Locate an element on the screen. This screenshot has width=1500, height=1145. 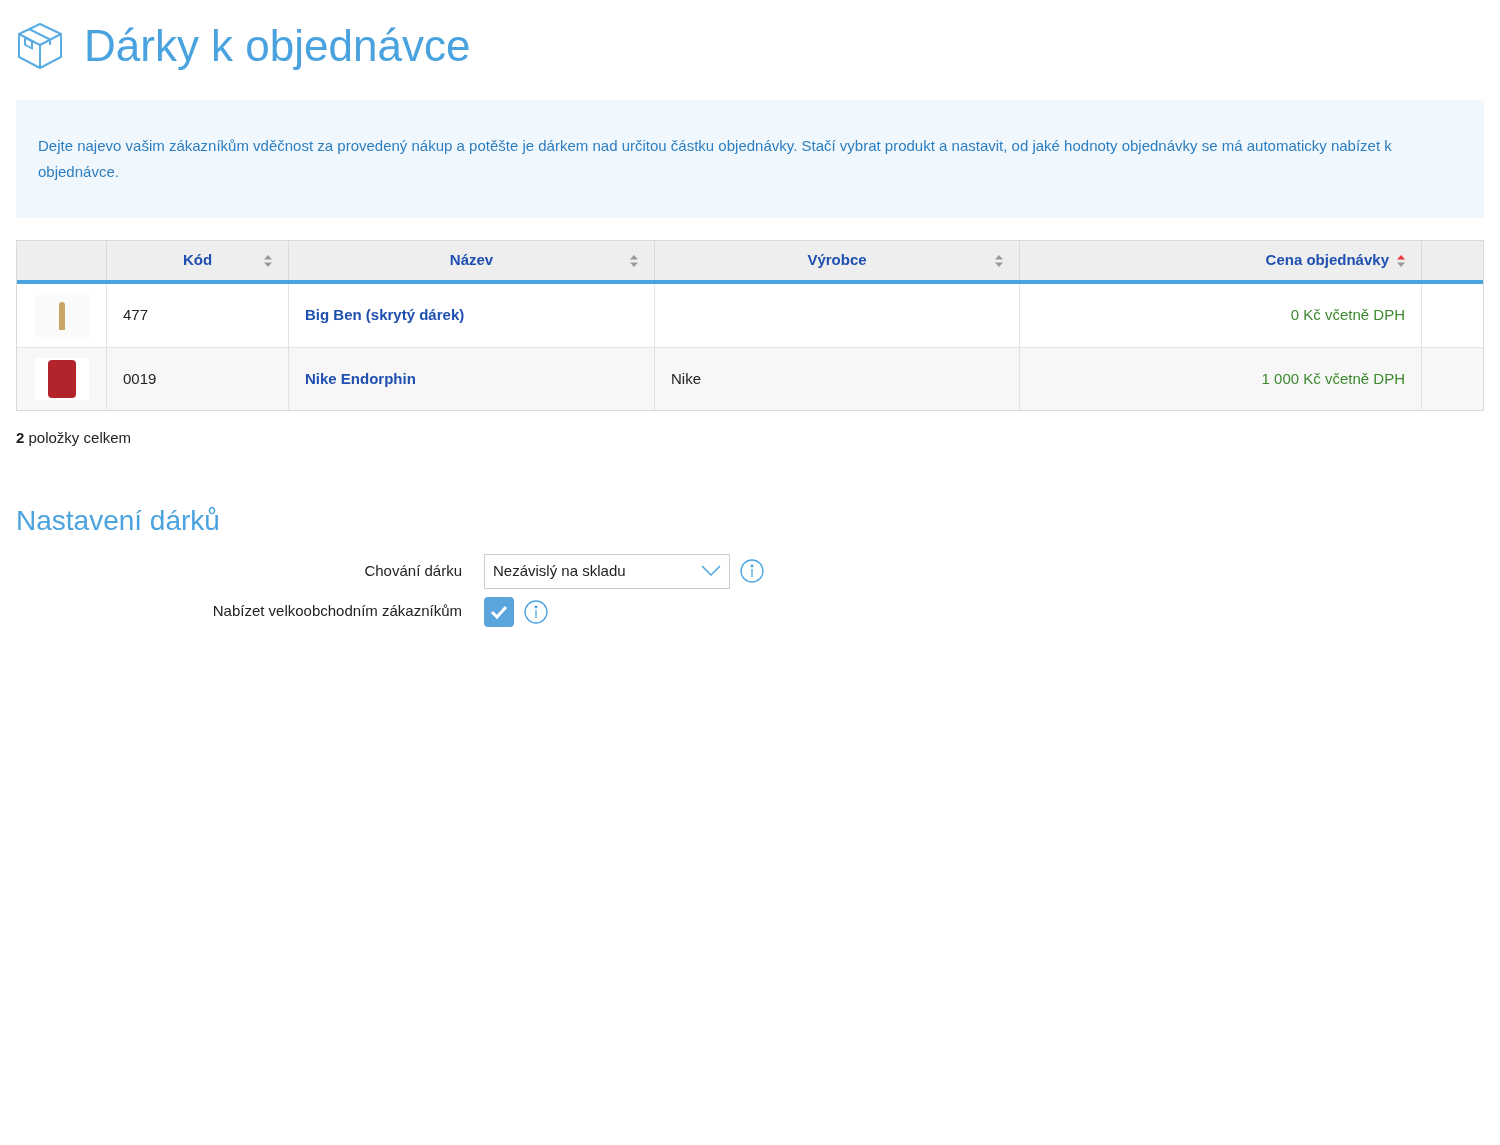
section-title: Nastavení dárků is located at coordinates (118, 520).